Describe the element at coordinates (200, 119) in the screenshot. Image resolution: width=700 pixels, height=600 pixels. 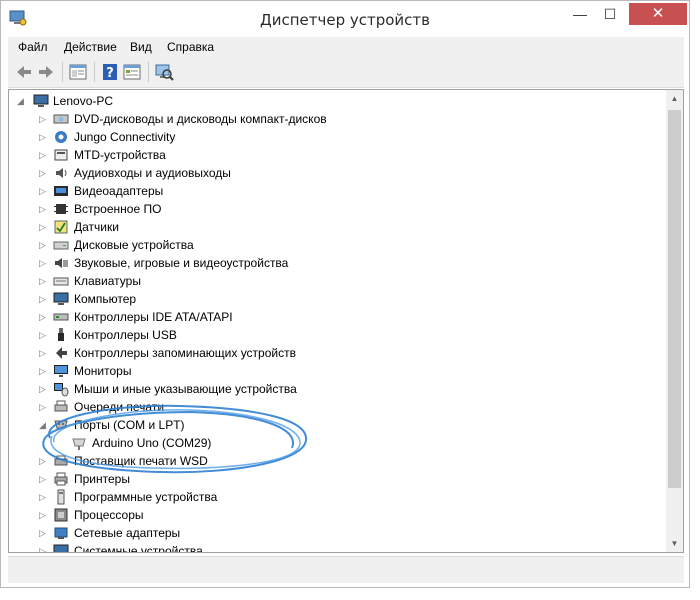
I see `tree-item-label: DVD-дисководы и дисководы компакт-дисков` at that location.